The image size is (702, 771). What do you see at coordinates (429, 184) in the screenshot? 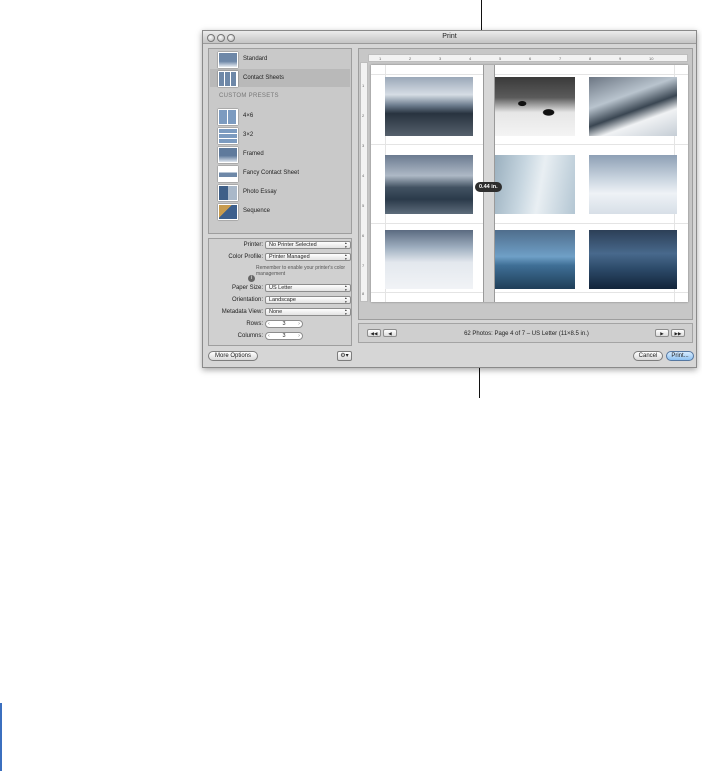
I see `contact-photo-ship-bay` at bounding box center [429, 184].